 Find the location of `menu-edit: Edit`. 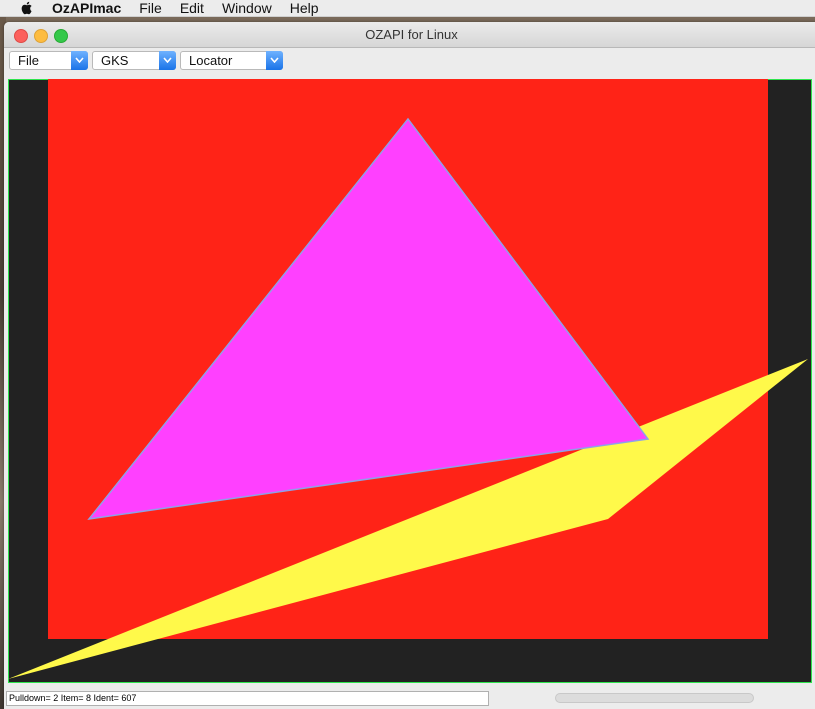

menu-edit: Edit is located at coordinates (192, 8).